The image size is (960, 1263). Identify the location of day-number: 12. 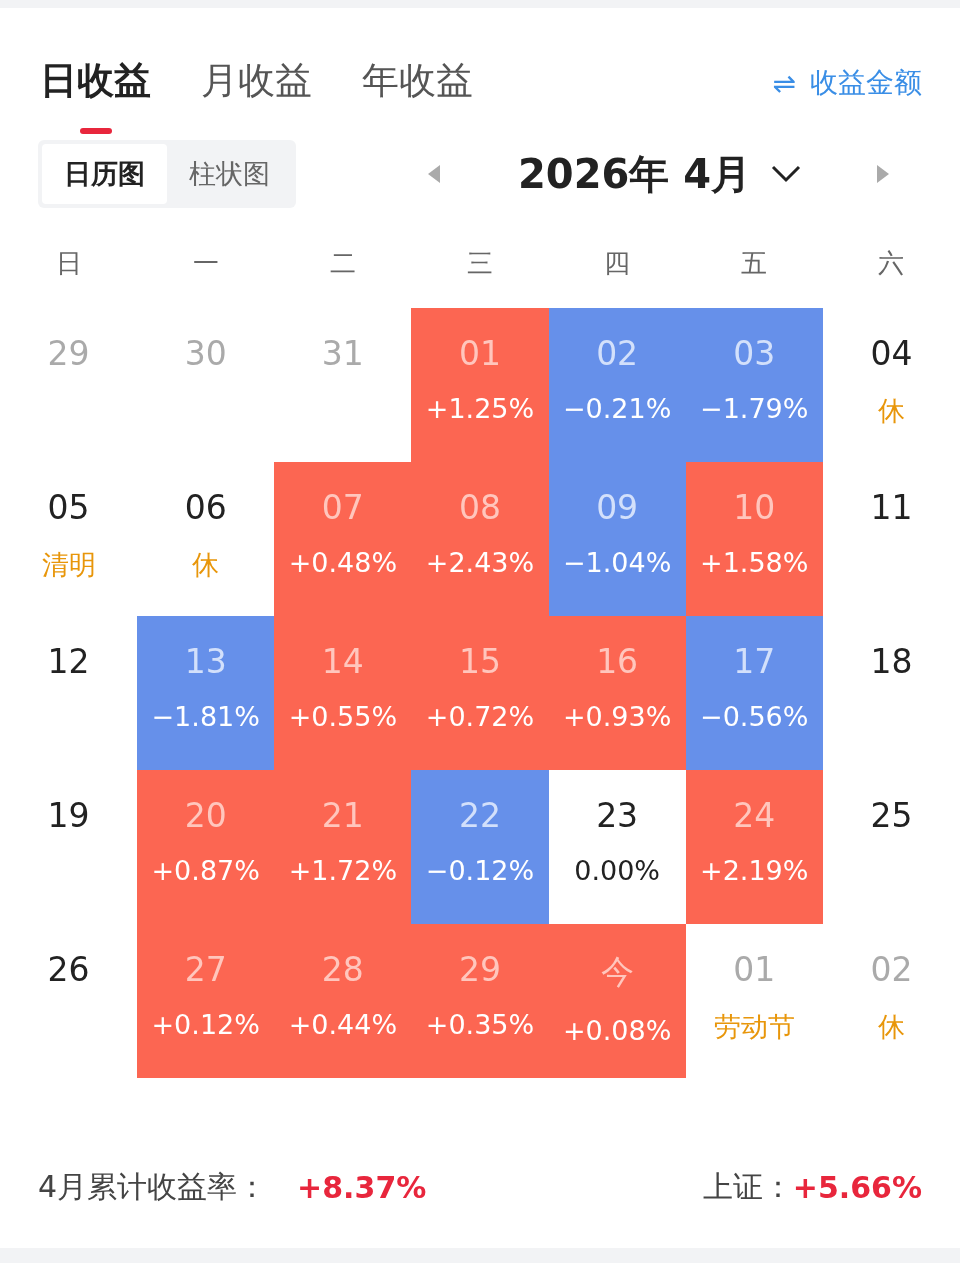
(68, 661).